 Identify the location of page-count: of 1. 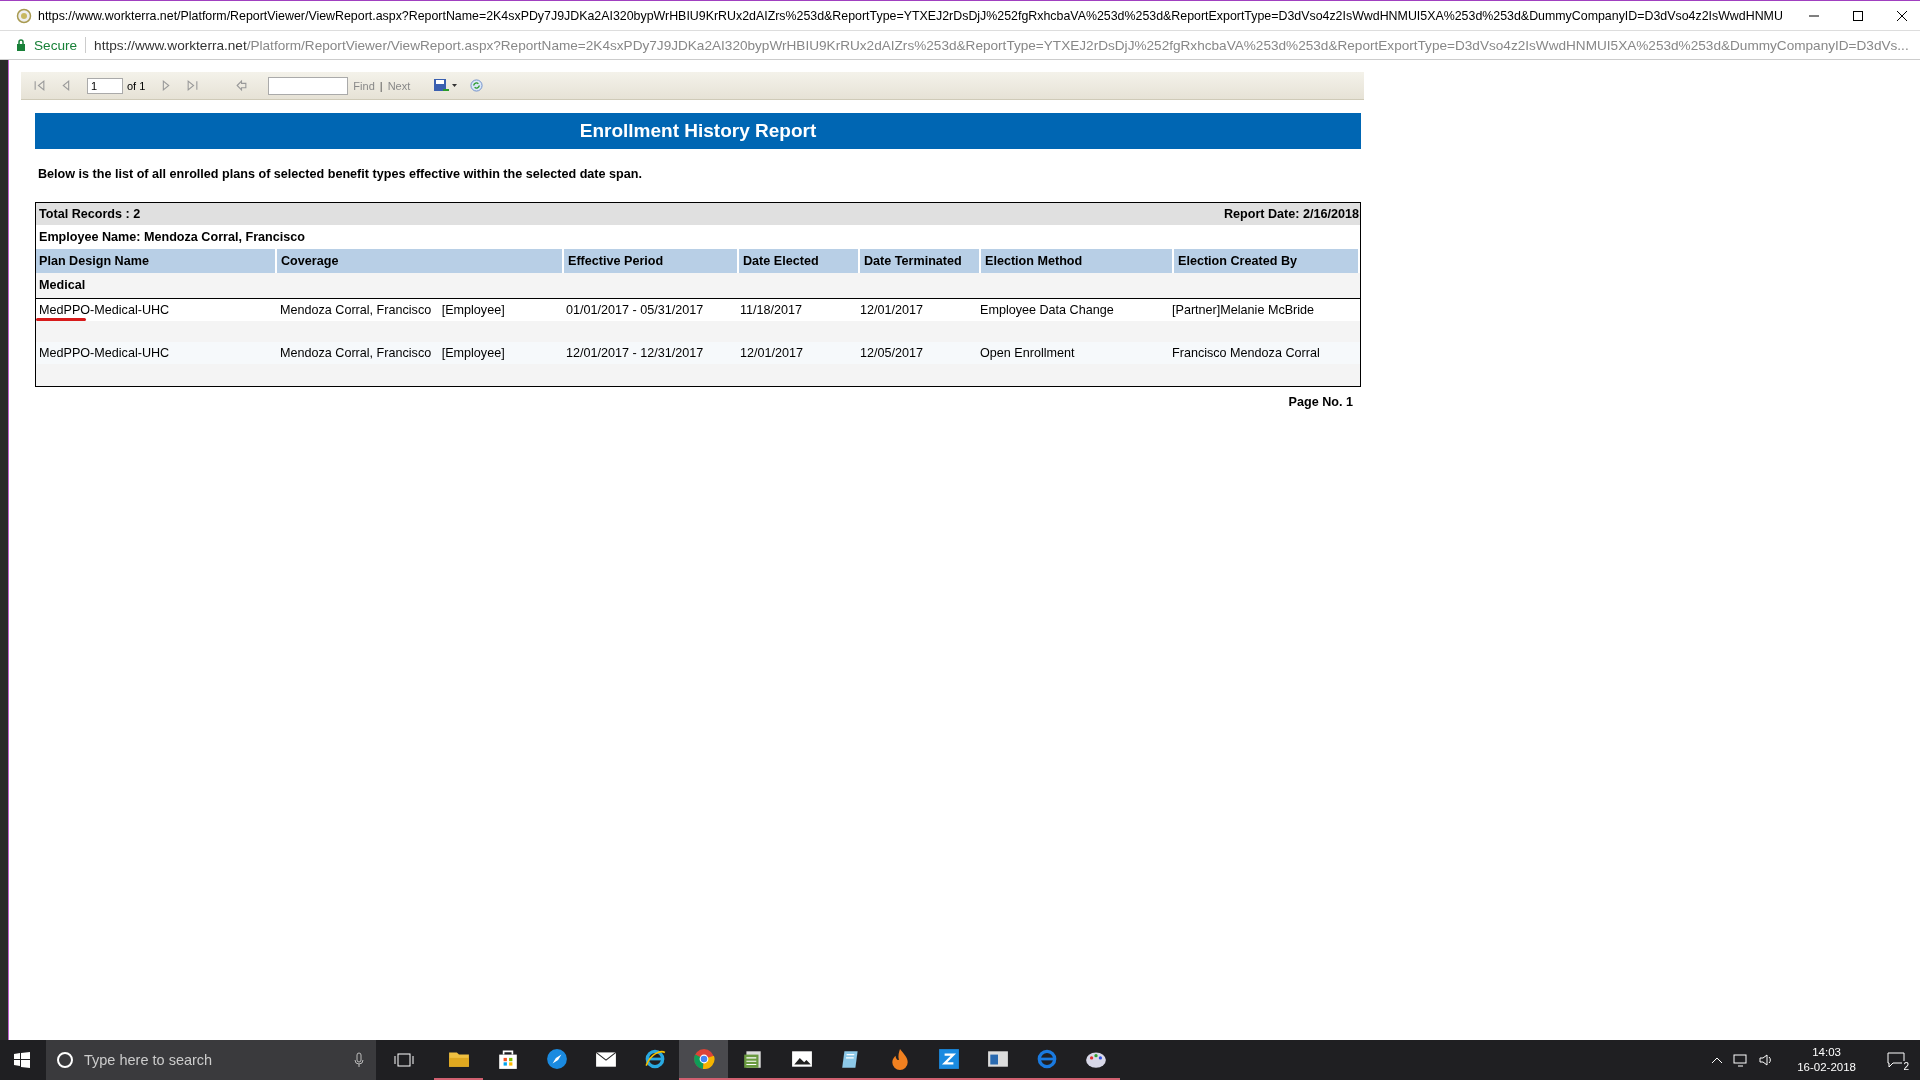
(136, 85).